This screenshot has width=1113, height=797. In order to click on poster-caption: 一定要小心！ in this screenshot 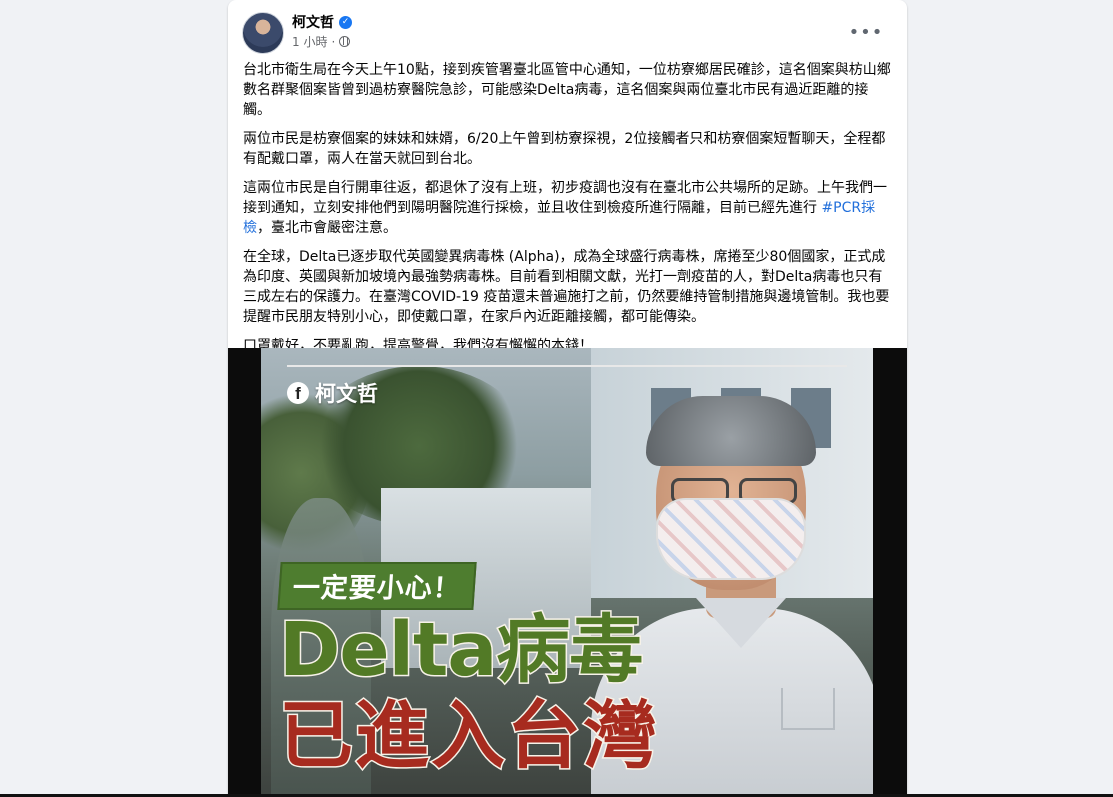, I will do `click(377, 586)`.